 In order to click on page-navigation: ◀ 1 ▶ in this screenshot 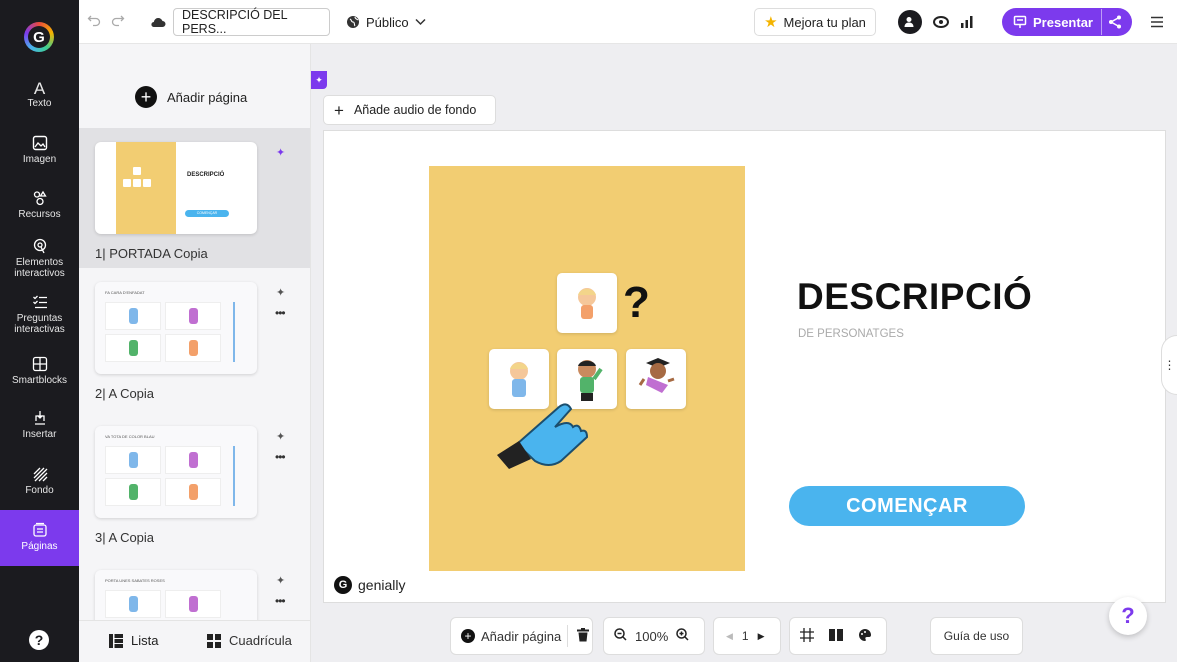, I will do `click(747, 636)`.